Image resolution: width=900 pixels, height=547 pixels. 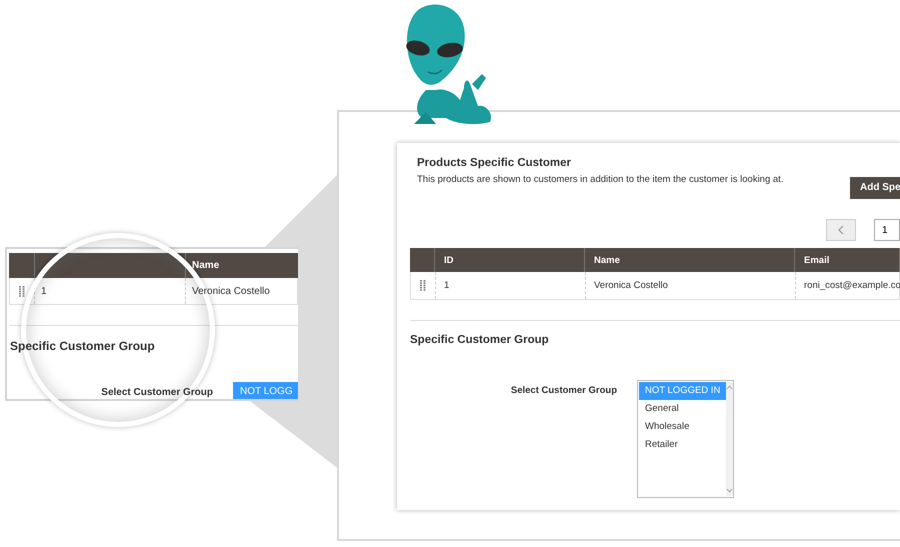 What do you see at coordinates (494, 163) in the screenshot?
I see `panel-title: Products Specific Customer` at bounding box center [494, 163].